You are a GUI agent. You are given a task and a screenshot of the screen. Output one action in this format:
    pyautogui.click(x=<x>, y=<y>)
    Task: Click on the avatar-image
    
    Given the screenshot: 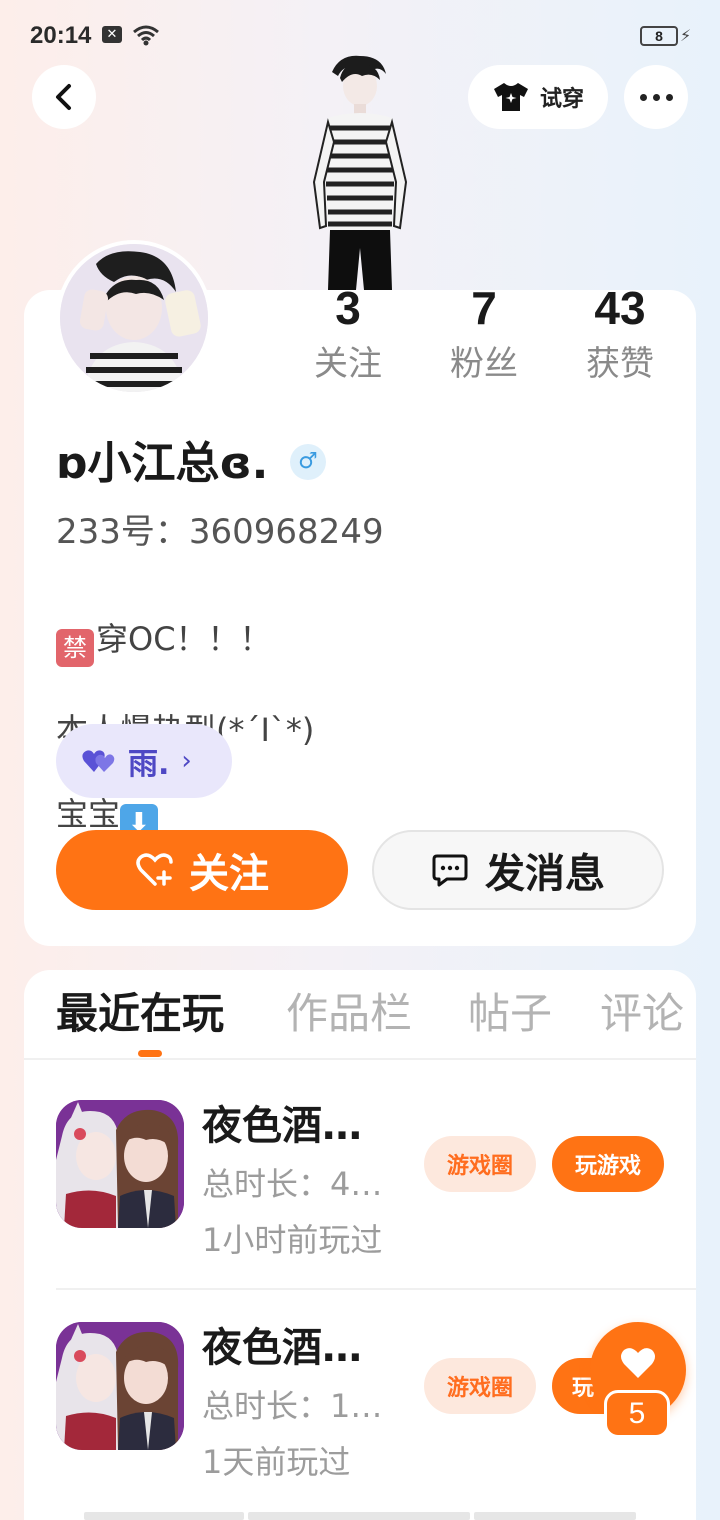 What is the action you would take?
    pyautogui.click(x=134, y=318)
    